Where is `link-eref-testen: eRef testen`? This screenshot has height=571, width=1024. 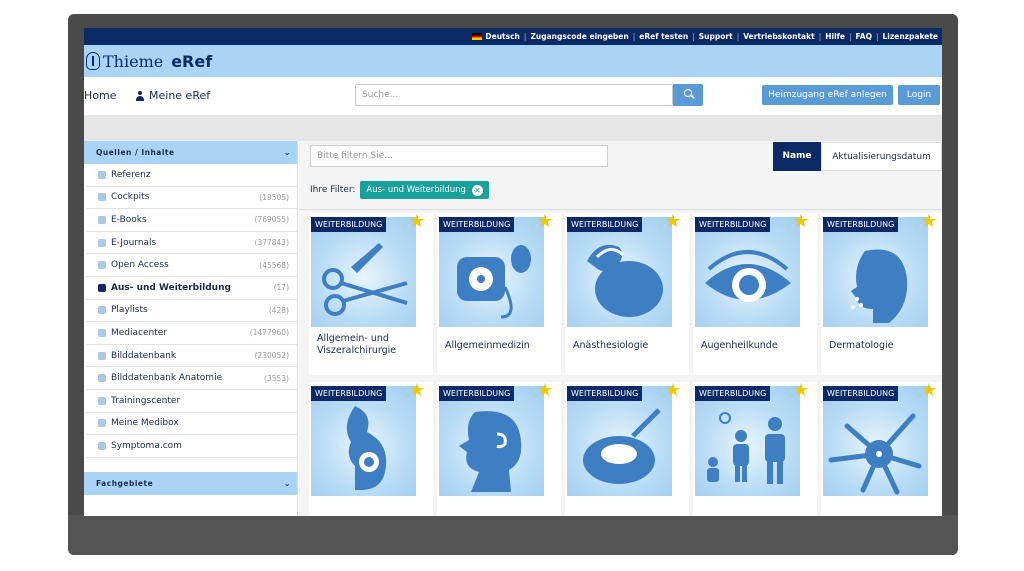 link-eref-testen: eRef testen is located at coordinates (663, 36).